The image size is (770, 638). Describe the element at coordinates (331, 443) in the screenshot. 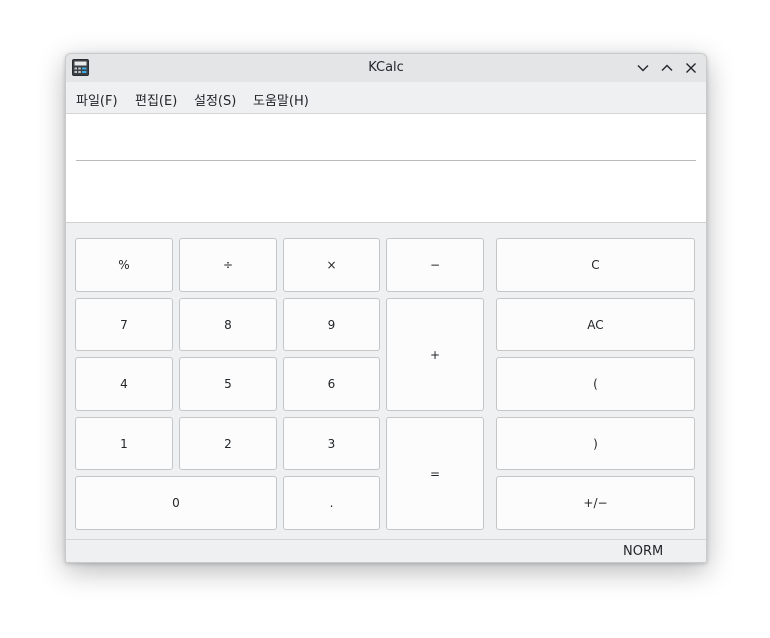

I see `three-button: 3` at that location.